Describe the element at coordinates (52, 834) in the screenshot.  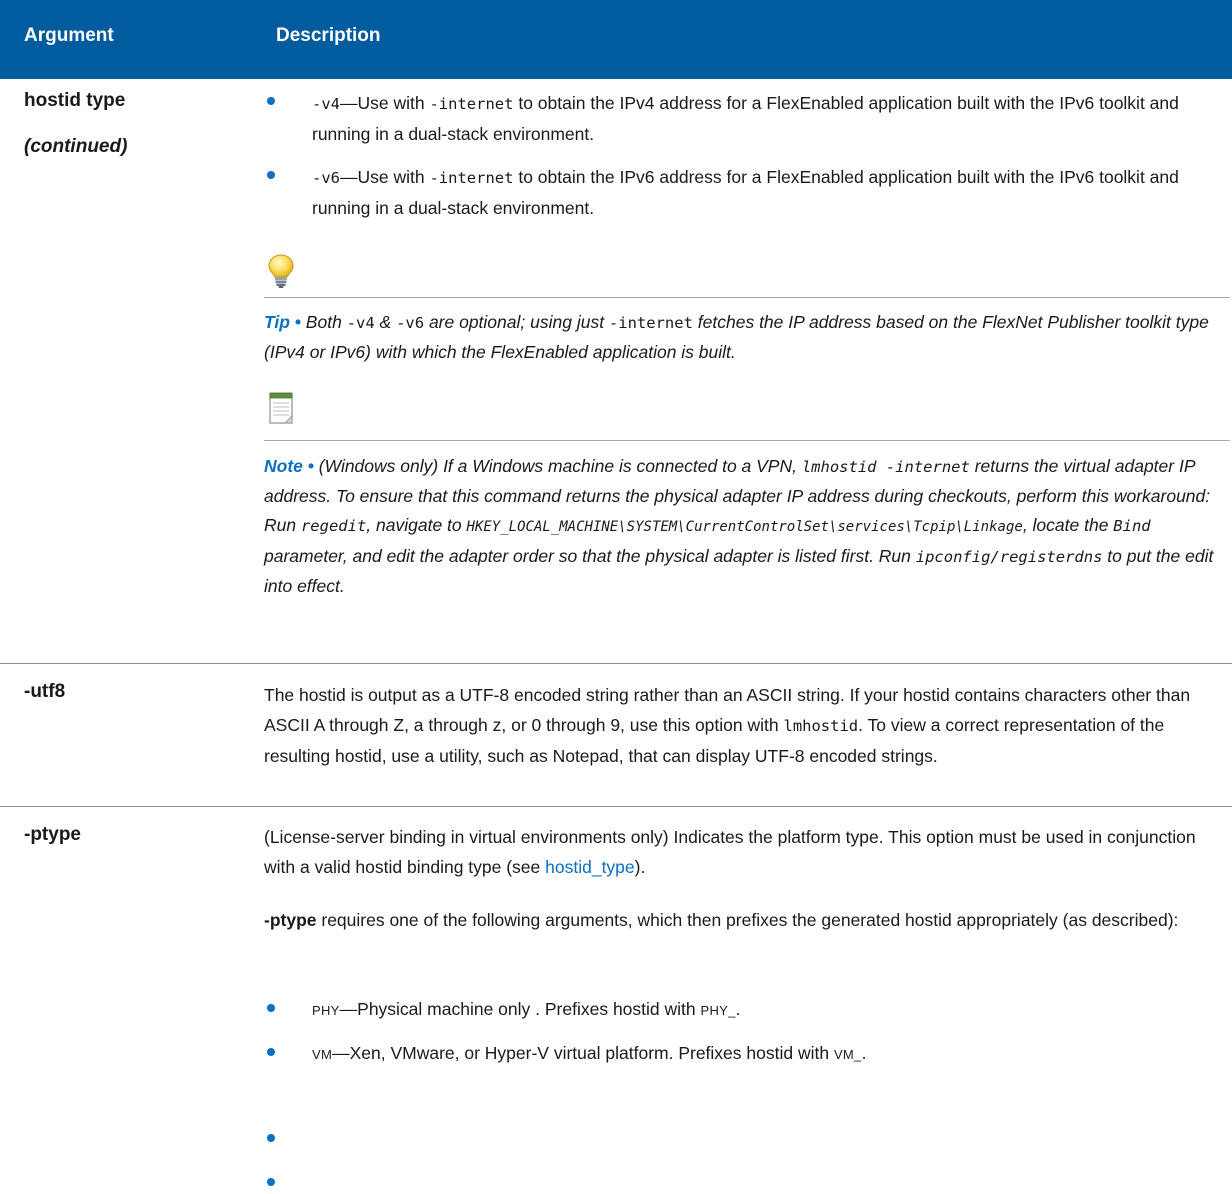
I see `arg-ptype: -ptype` at that location.